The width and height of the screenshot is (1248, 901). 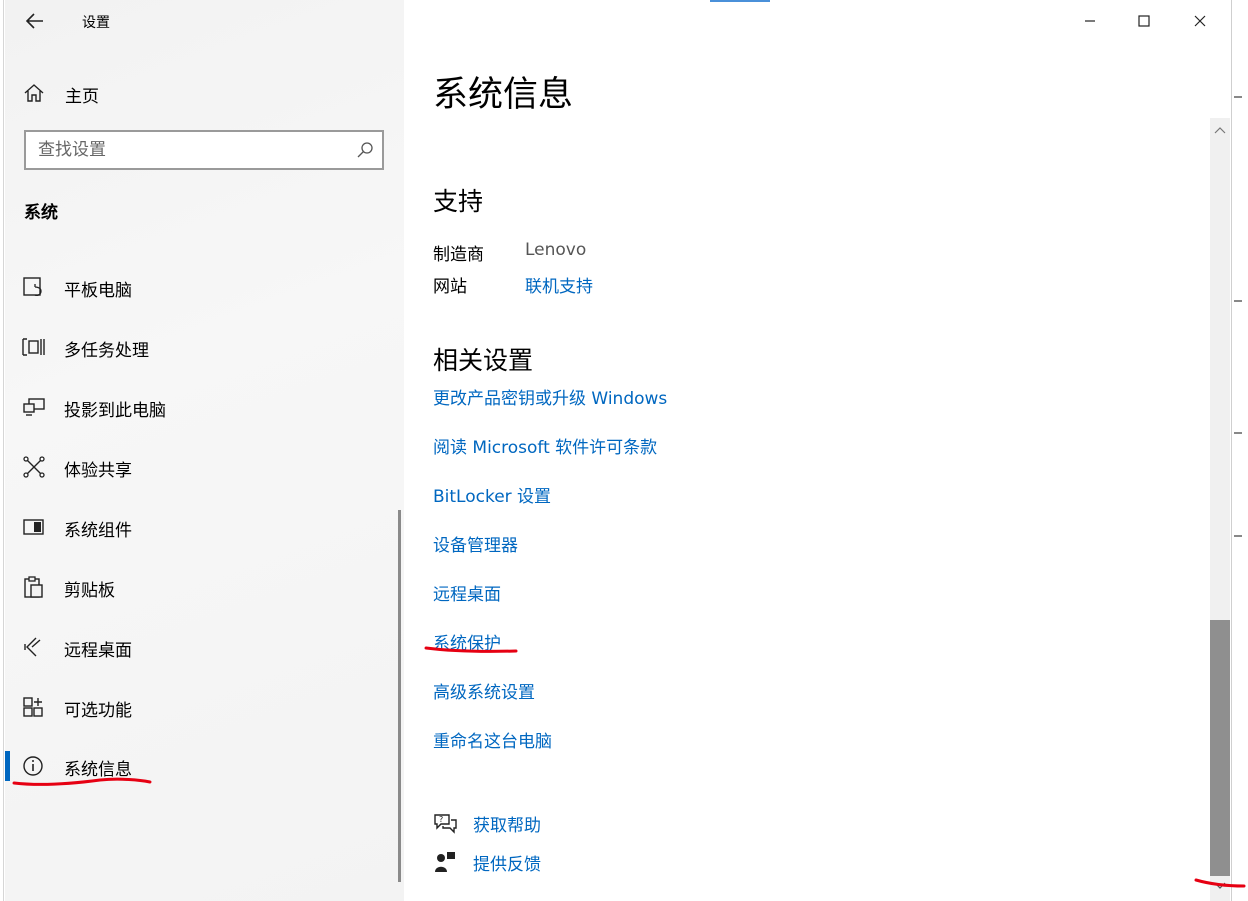 I want to click on sidebar-item-home: 主页, so click(x=204, y=92).